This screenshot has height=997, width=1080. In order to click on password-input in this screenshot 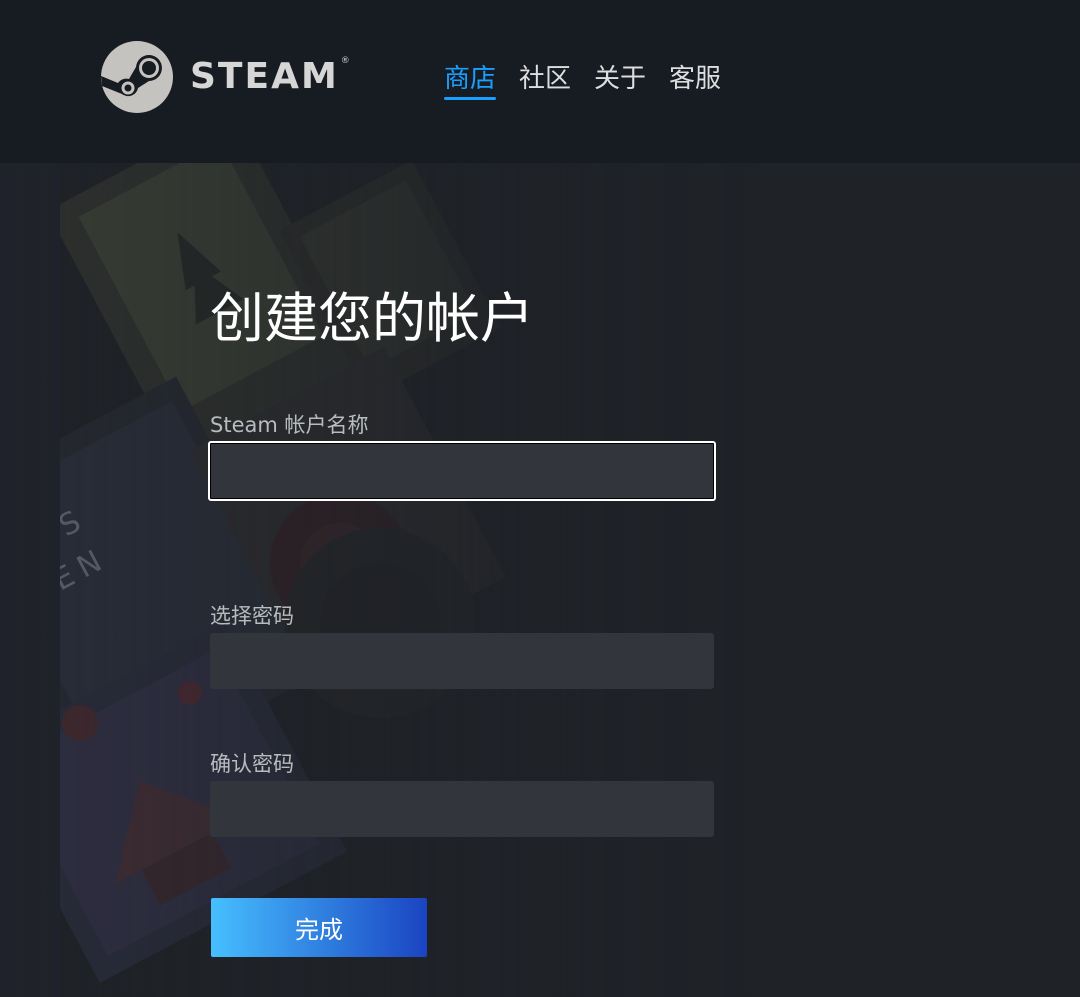, I will do `click(462, 661)`.